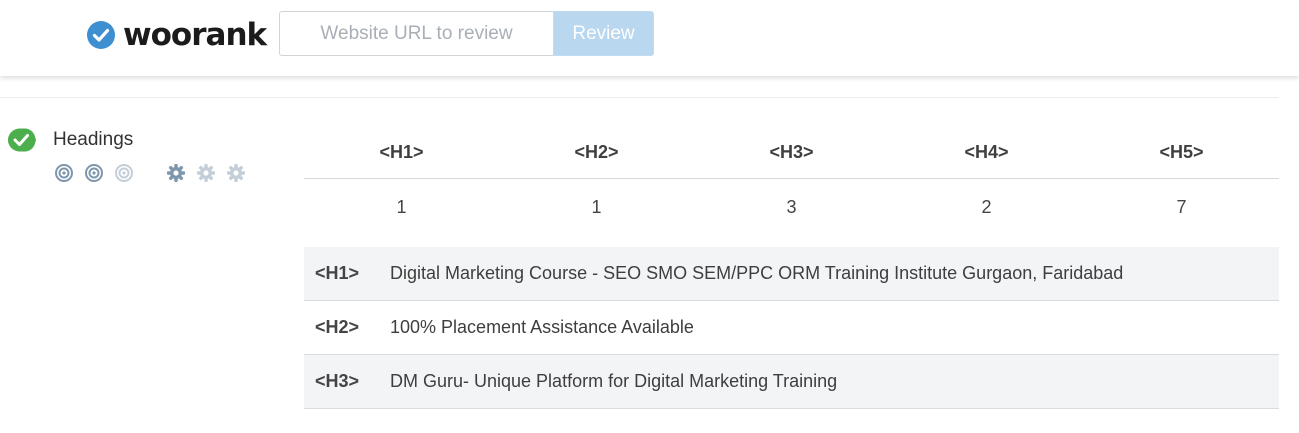 The image size is (1299, 433). What do you see at coordinates (596, 152) in the screenshot?
I see `count-header-h2: <H2>` at bounding box center [596, 152].